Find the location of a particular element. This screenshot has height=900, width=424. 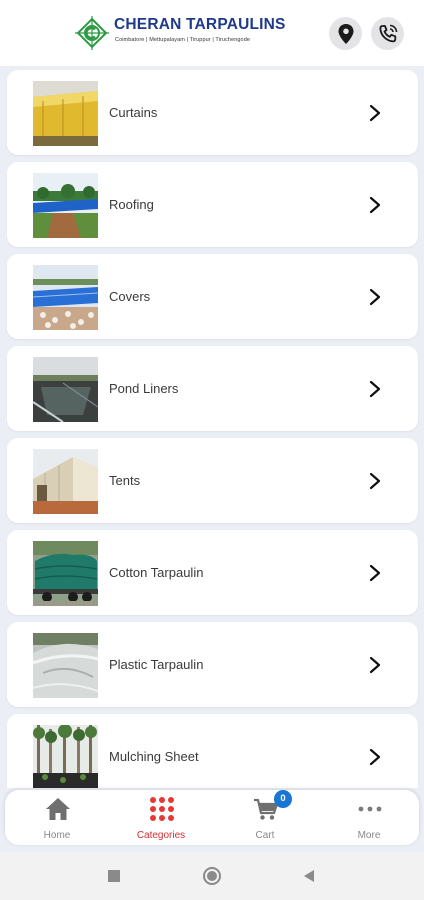

nav-label-more: More is located at coordinates (369, 835).